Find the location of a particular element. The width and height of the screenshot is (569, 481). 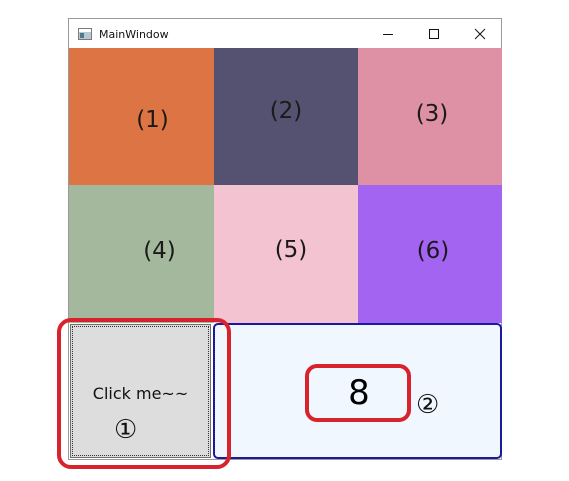

grid-cell-6: (6) is located at coordinates (430, 254).